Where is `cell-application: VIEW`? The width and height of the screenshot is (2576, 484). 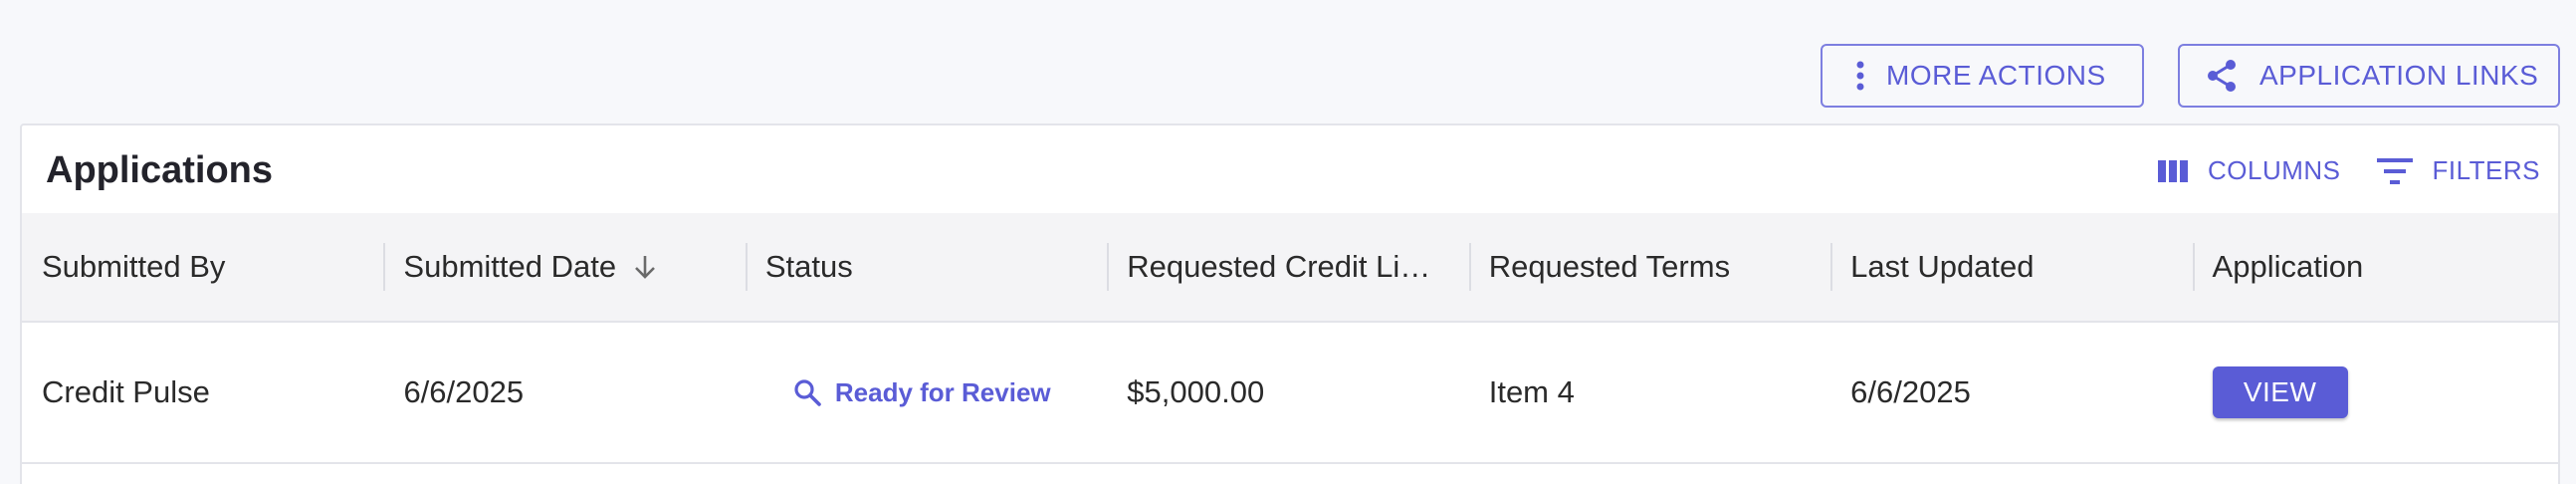
cell-application: VIEW is located at coordinates (2375, 392).